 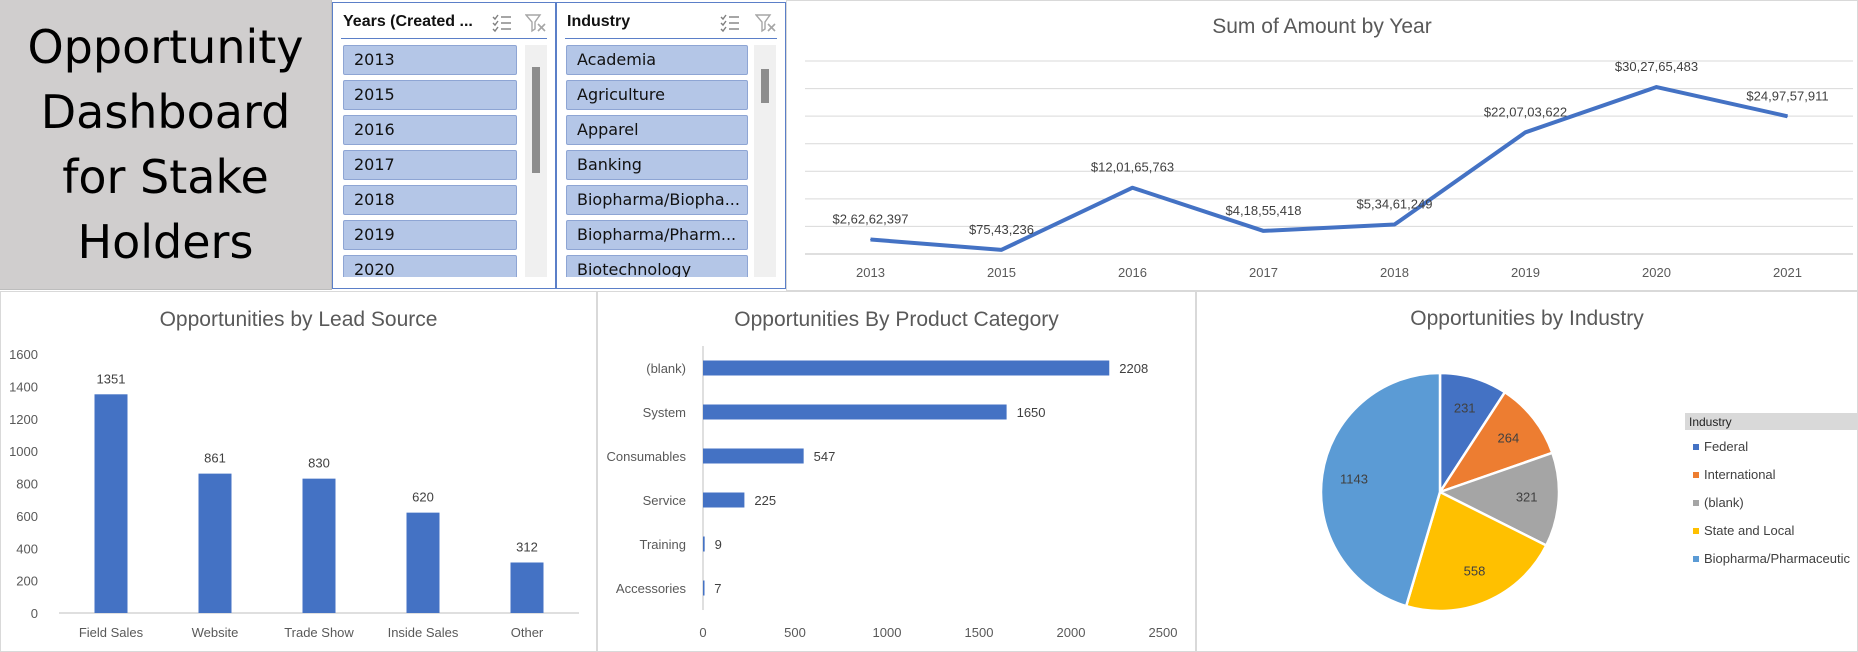 What do you see at coordinates (1525, 272) in the screenshot?
I see `x-tick-label: 2019` at bounding box center [1525, 272].